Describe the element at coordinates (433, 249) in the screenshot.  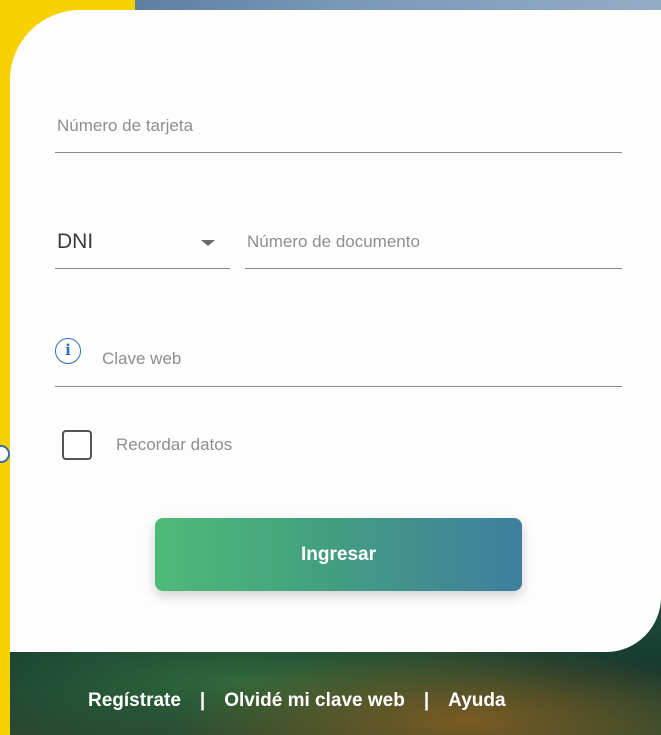
I see `document-number-field: Número de documento` at that location.